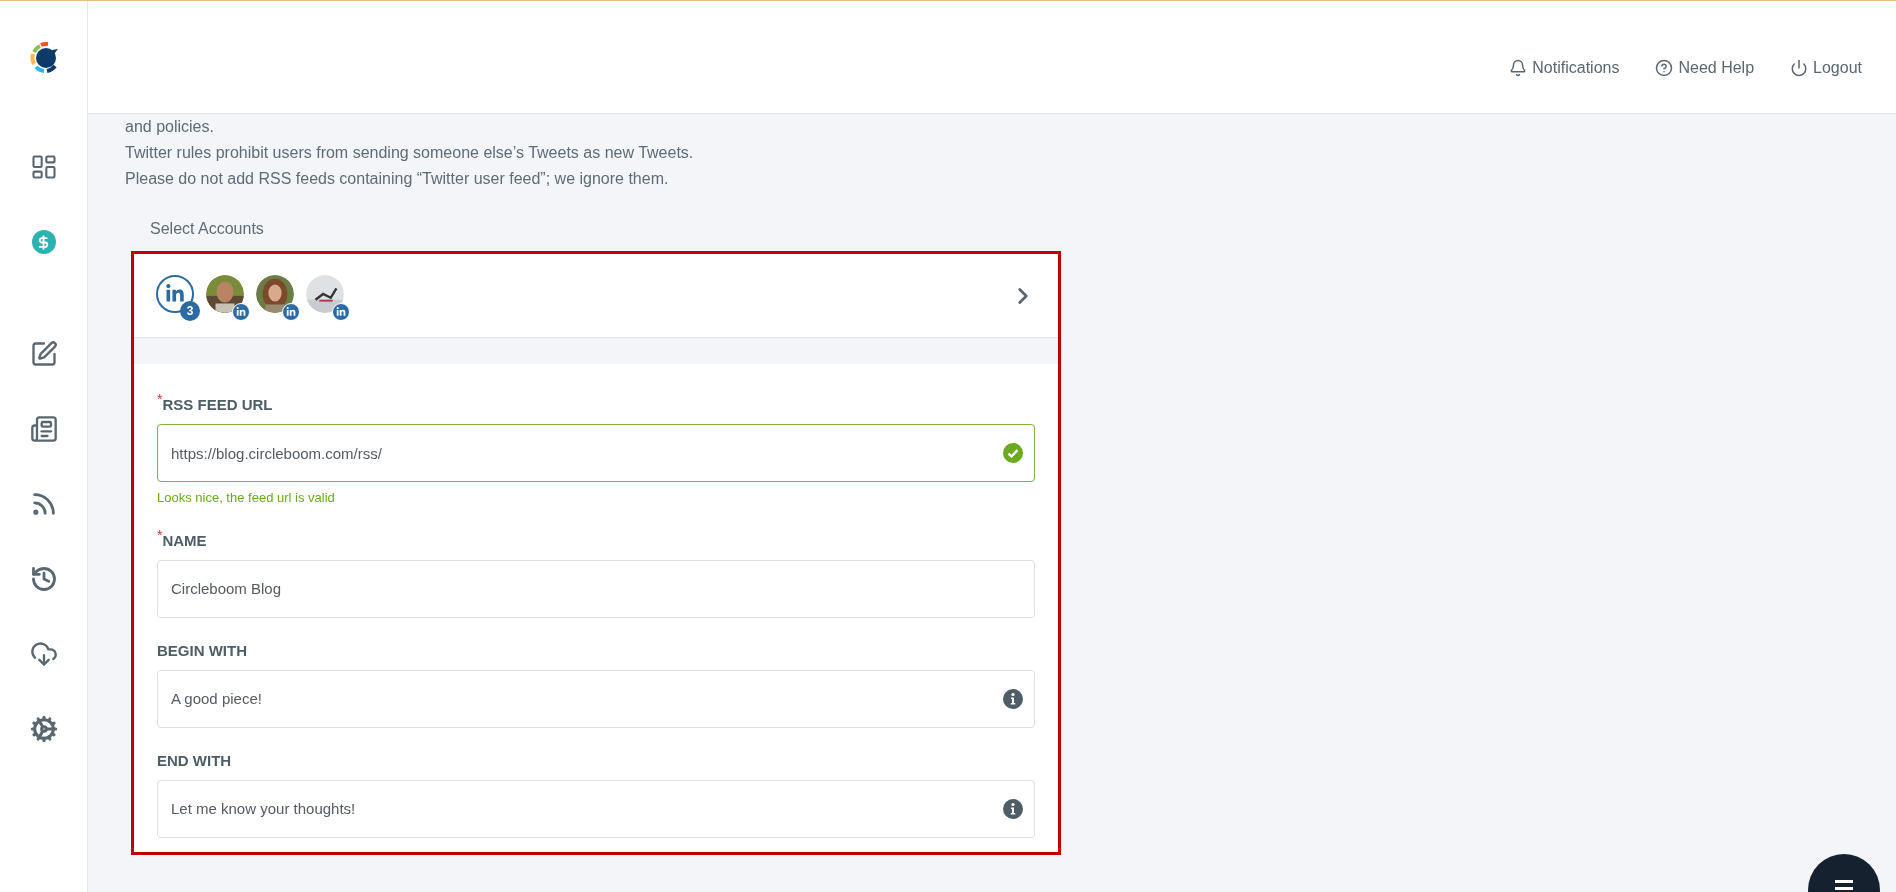  Describe the element at coordinates (1013, 453) in the screenshot. I see `check-icon` at that location.